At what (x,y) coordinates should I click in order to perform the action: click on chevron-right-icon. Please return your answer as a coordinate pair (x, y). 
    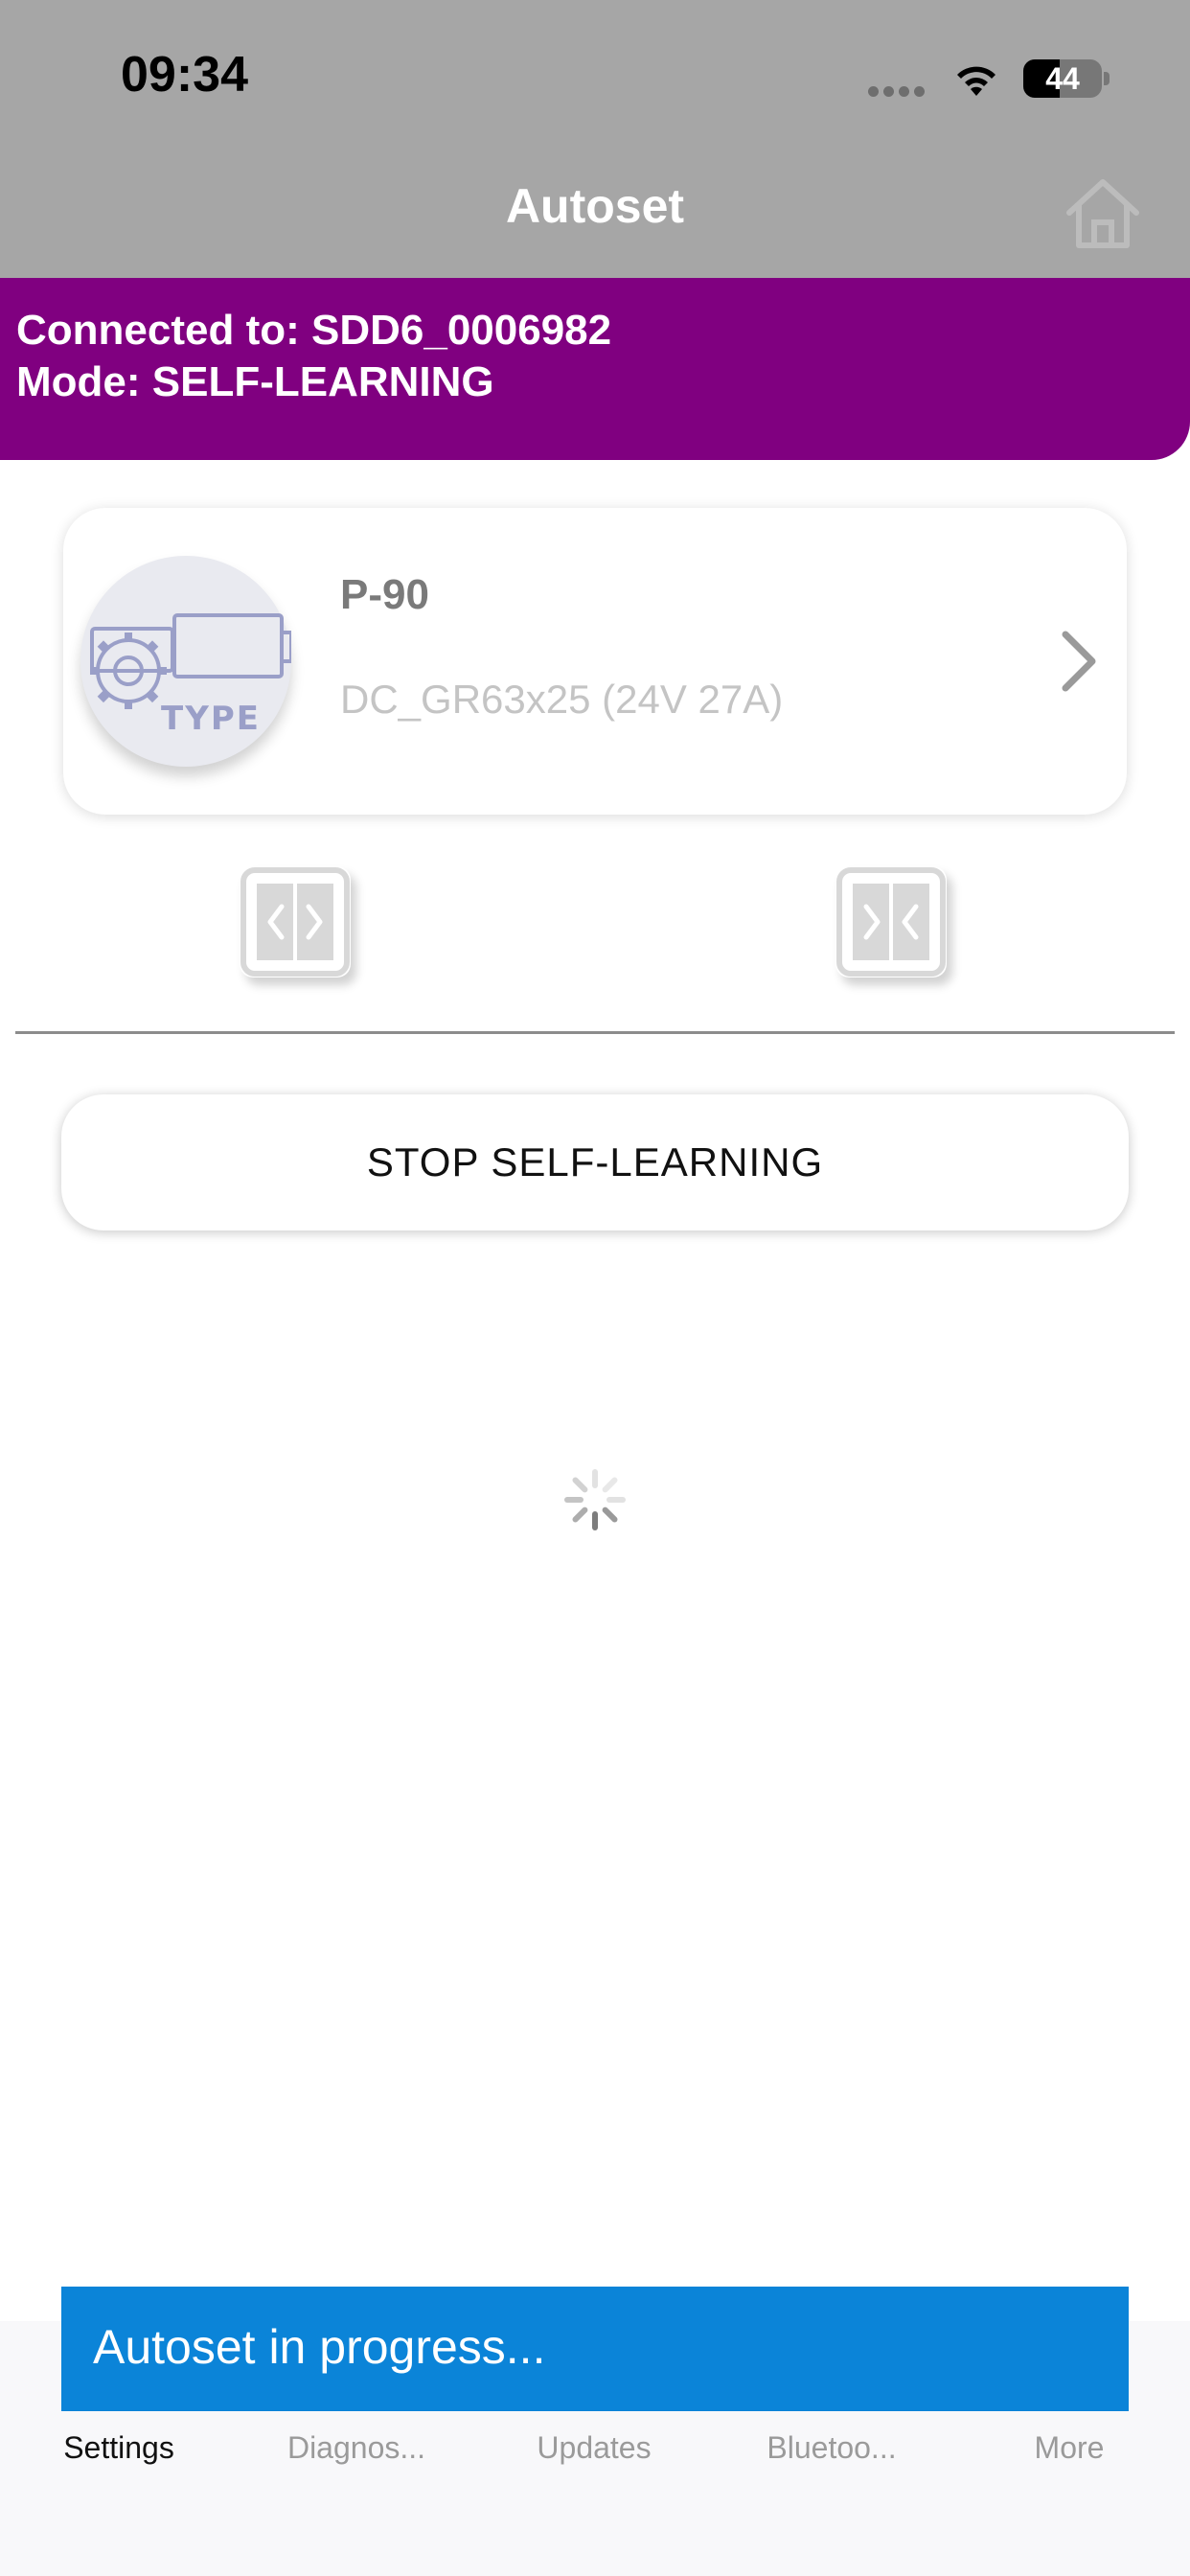
    Looking at the image, I should click on (1079, 661).